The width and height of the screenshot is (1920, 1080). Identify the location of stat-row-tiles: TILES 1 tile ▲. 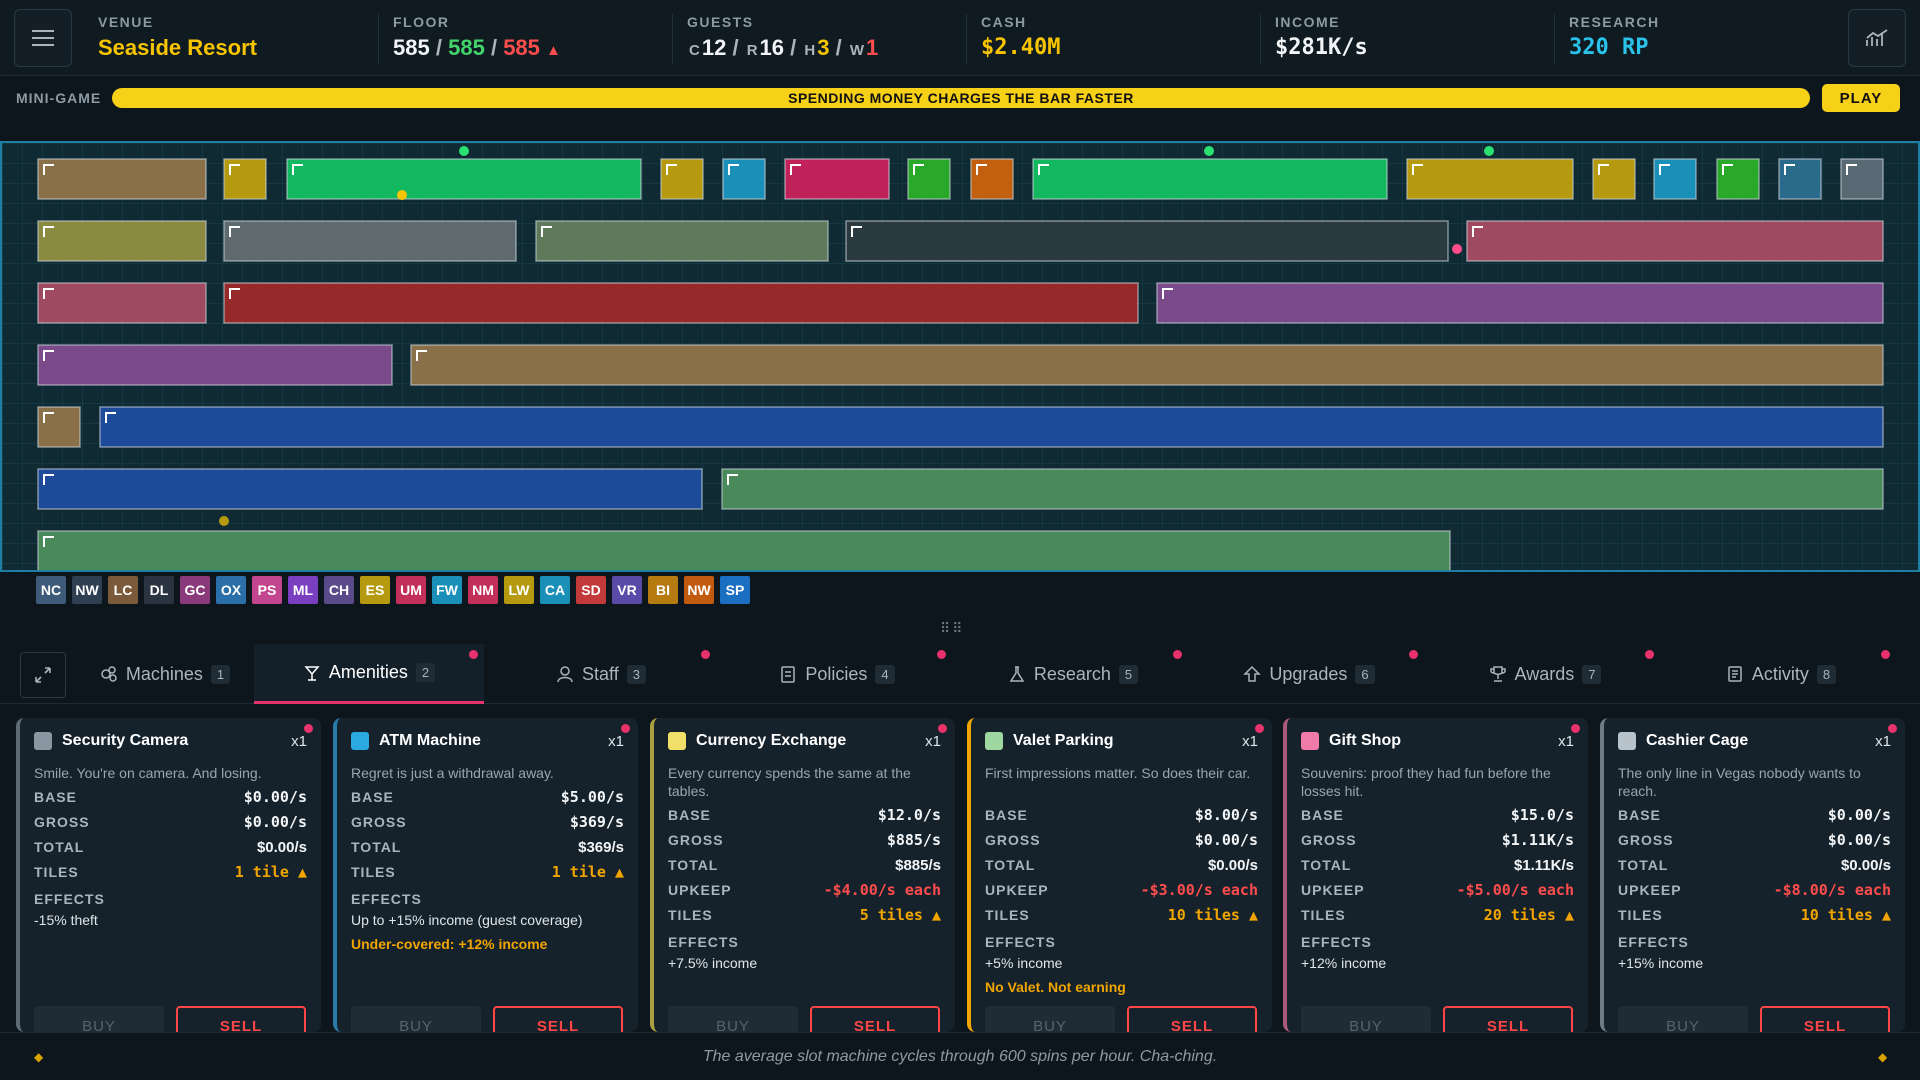
(487, 872).